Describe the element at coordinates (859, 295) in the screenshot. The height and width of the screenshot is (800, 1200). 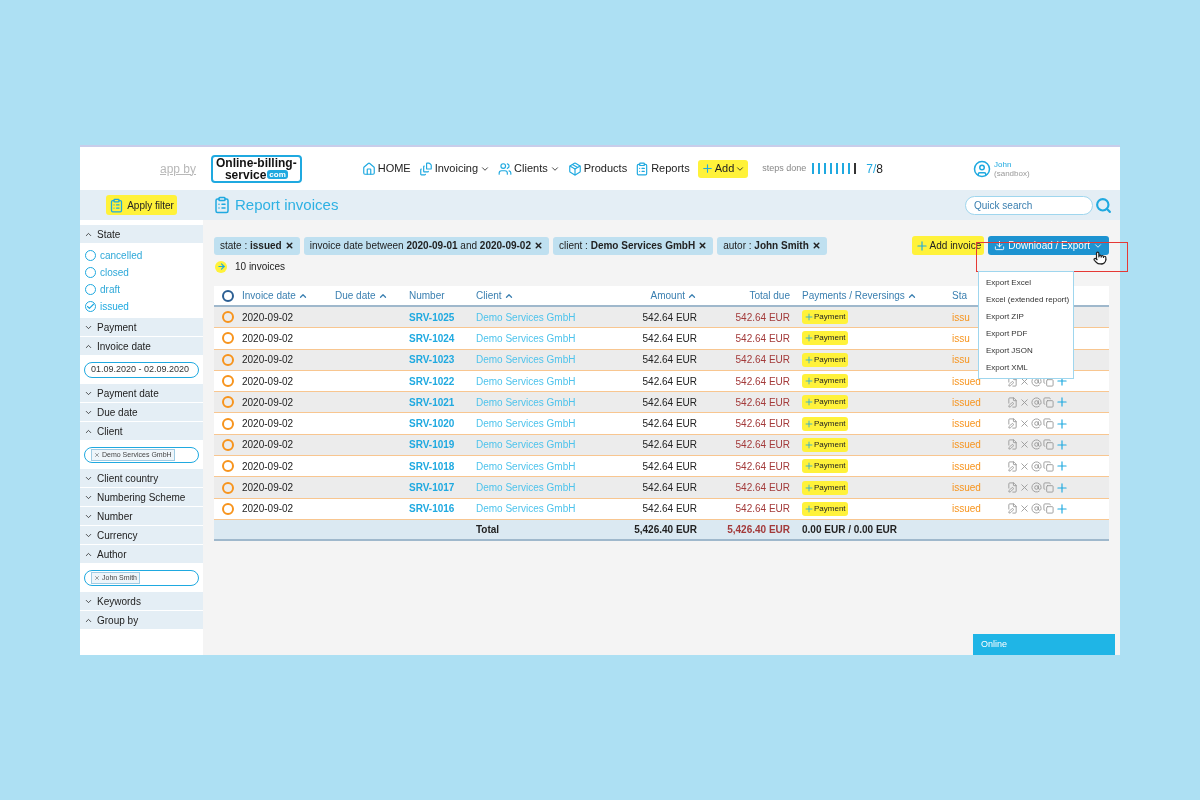
I see `column-header: Payments / Reversings` at that location.